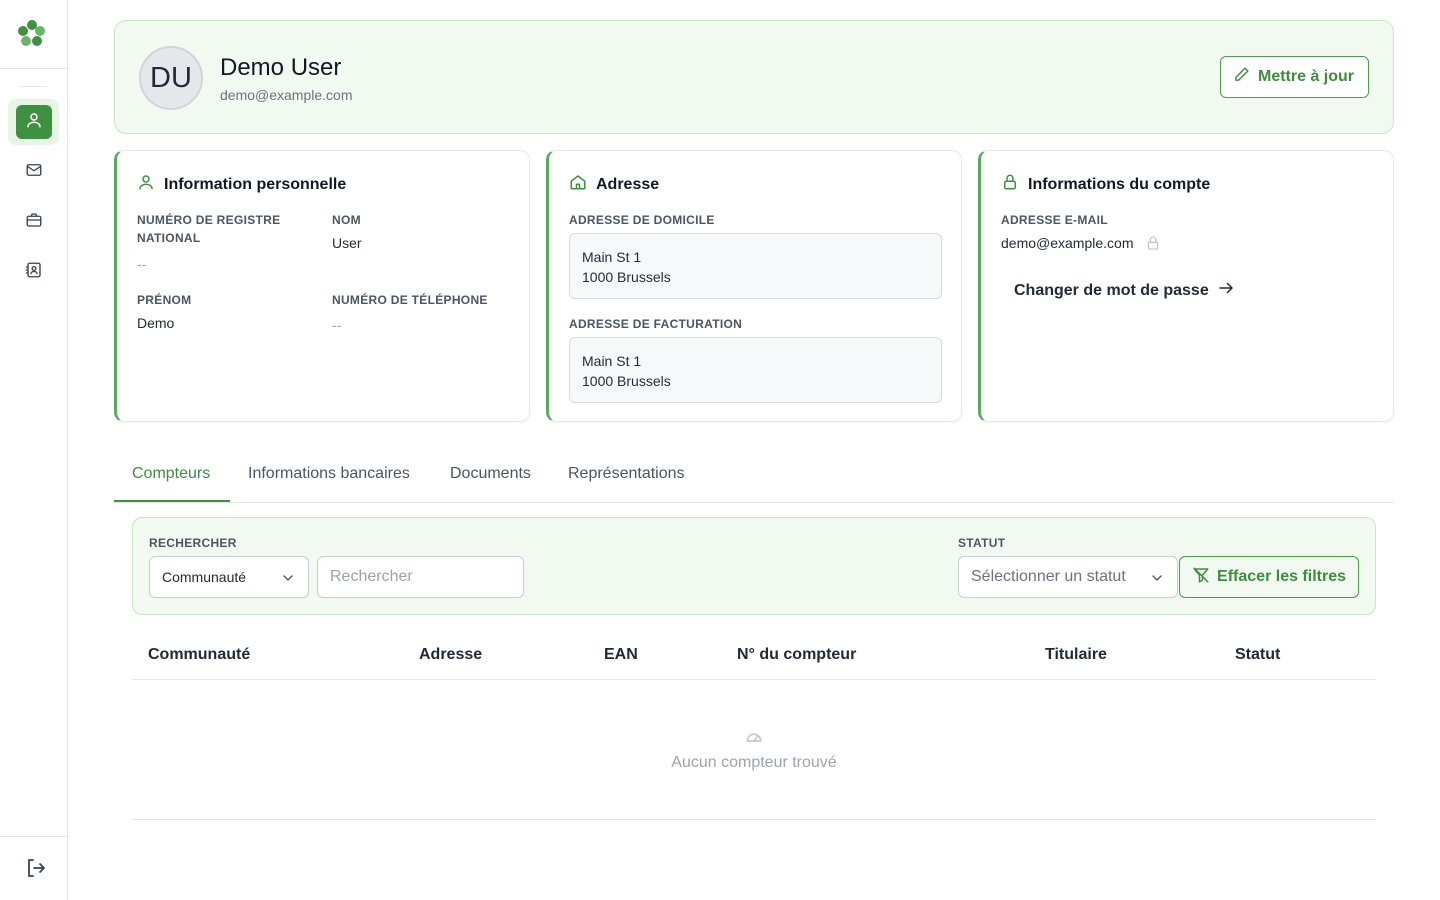  I want to click on national-id-value: --, so click(142, 264).